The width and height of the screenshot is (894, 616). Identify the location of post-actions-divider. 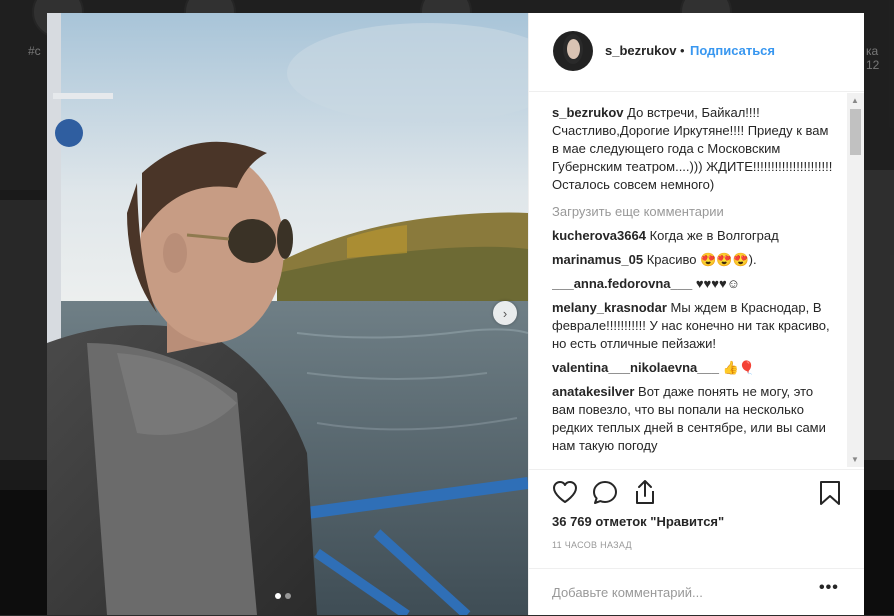
(696, 469).